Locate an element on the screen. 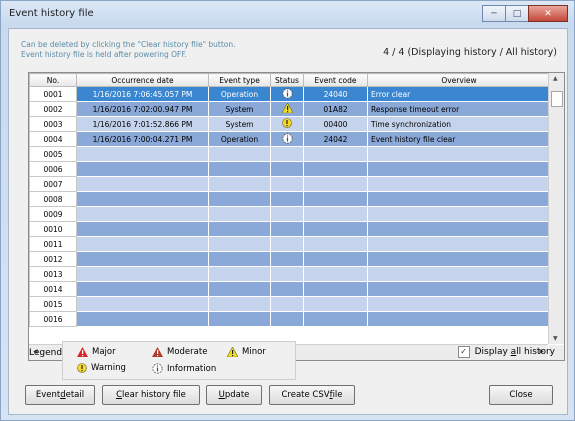 The image size is (575, 421). column-header-overview: Overview is located at coordinates (459, 80).